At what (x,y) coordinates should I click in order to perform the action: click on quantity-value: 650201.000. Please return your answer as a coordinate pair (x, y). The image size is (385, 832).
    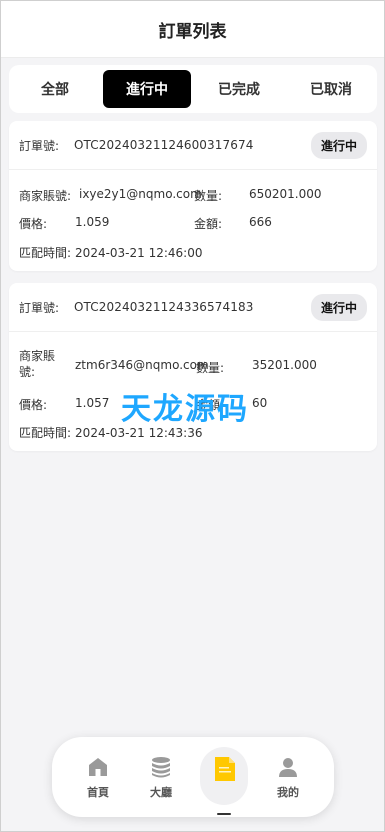
    Looking at the image, I should click on (285, 194).